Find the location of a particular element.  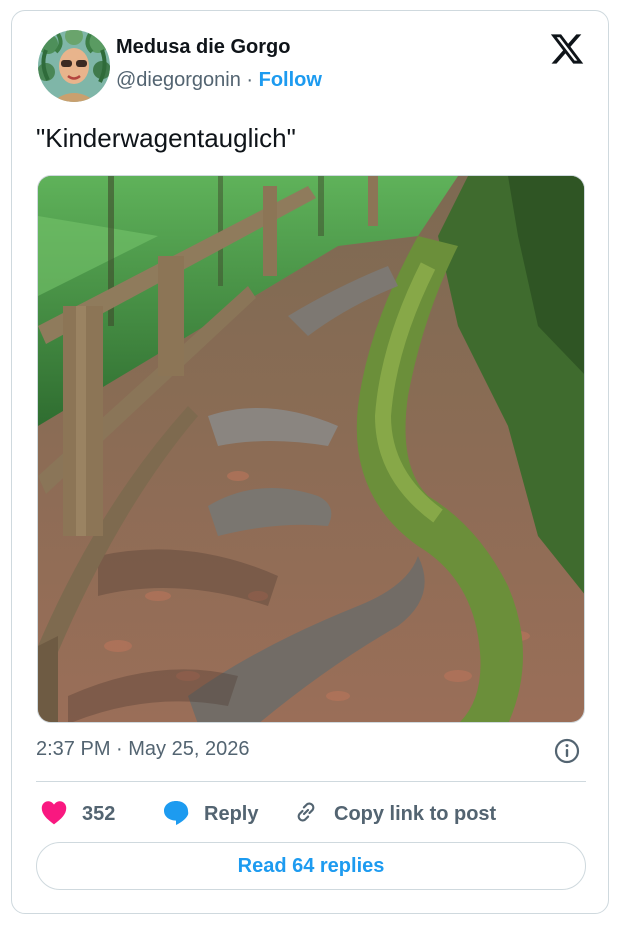

author-handle-row: @diegorgonin · Follow is located at coordinates (219, 80).